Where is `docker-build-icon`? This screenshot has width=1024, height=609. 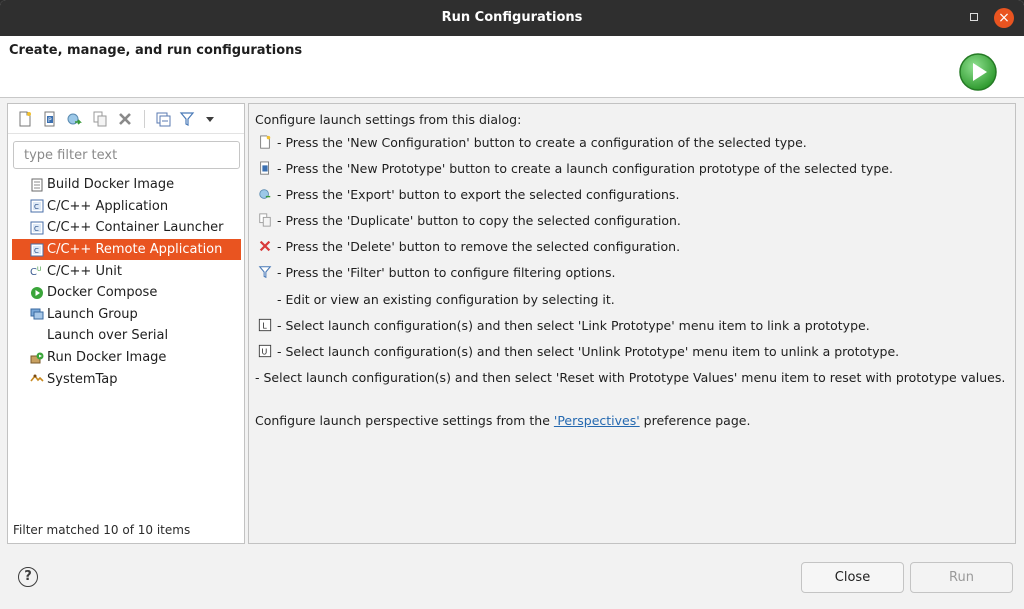
docker-build-icon is located at coordinates (37, 185).